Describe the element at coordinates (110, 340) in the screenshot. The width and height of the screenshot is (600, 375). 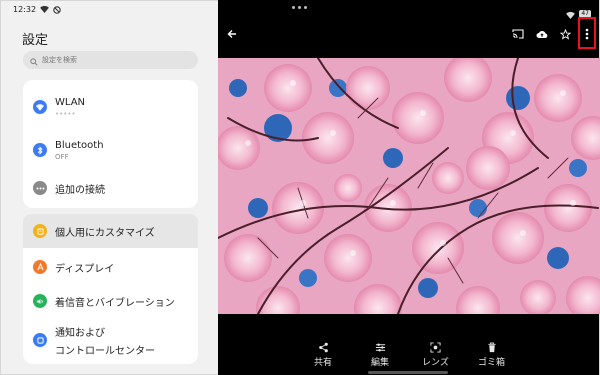
I see `settings-item-notifications: 通知および コントロールセンター` at that location.